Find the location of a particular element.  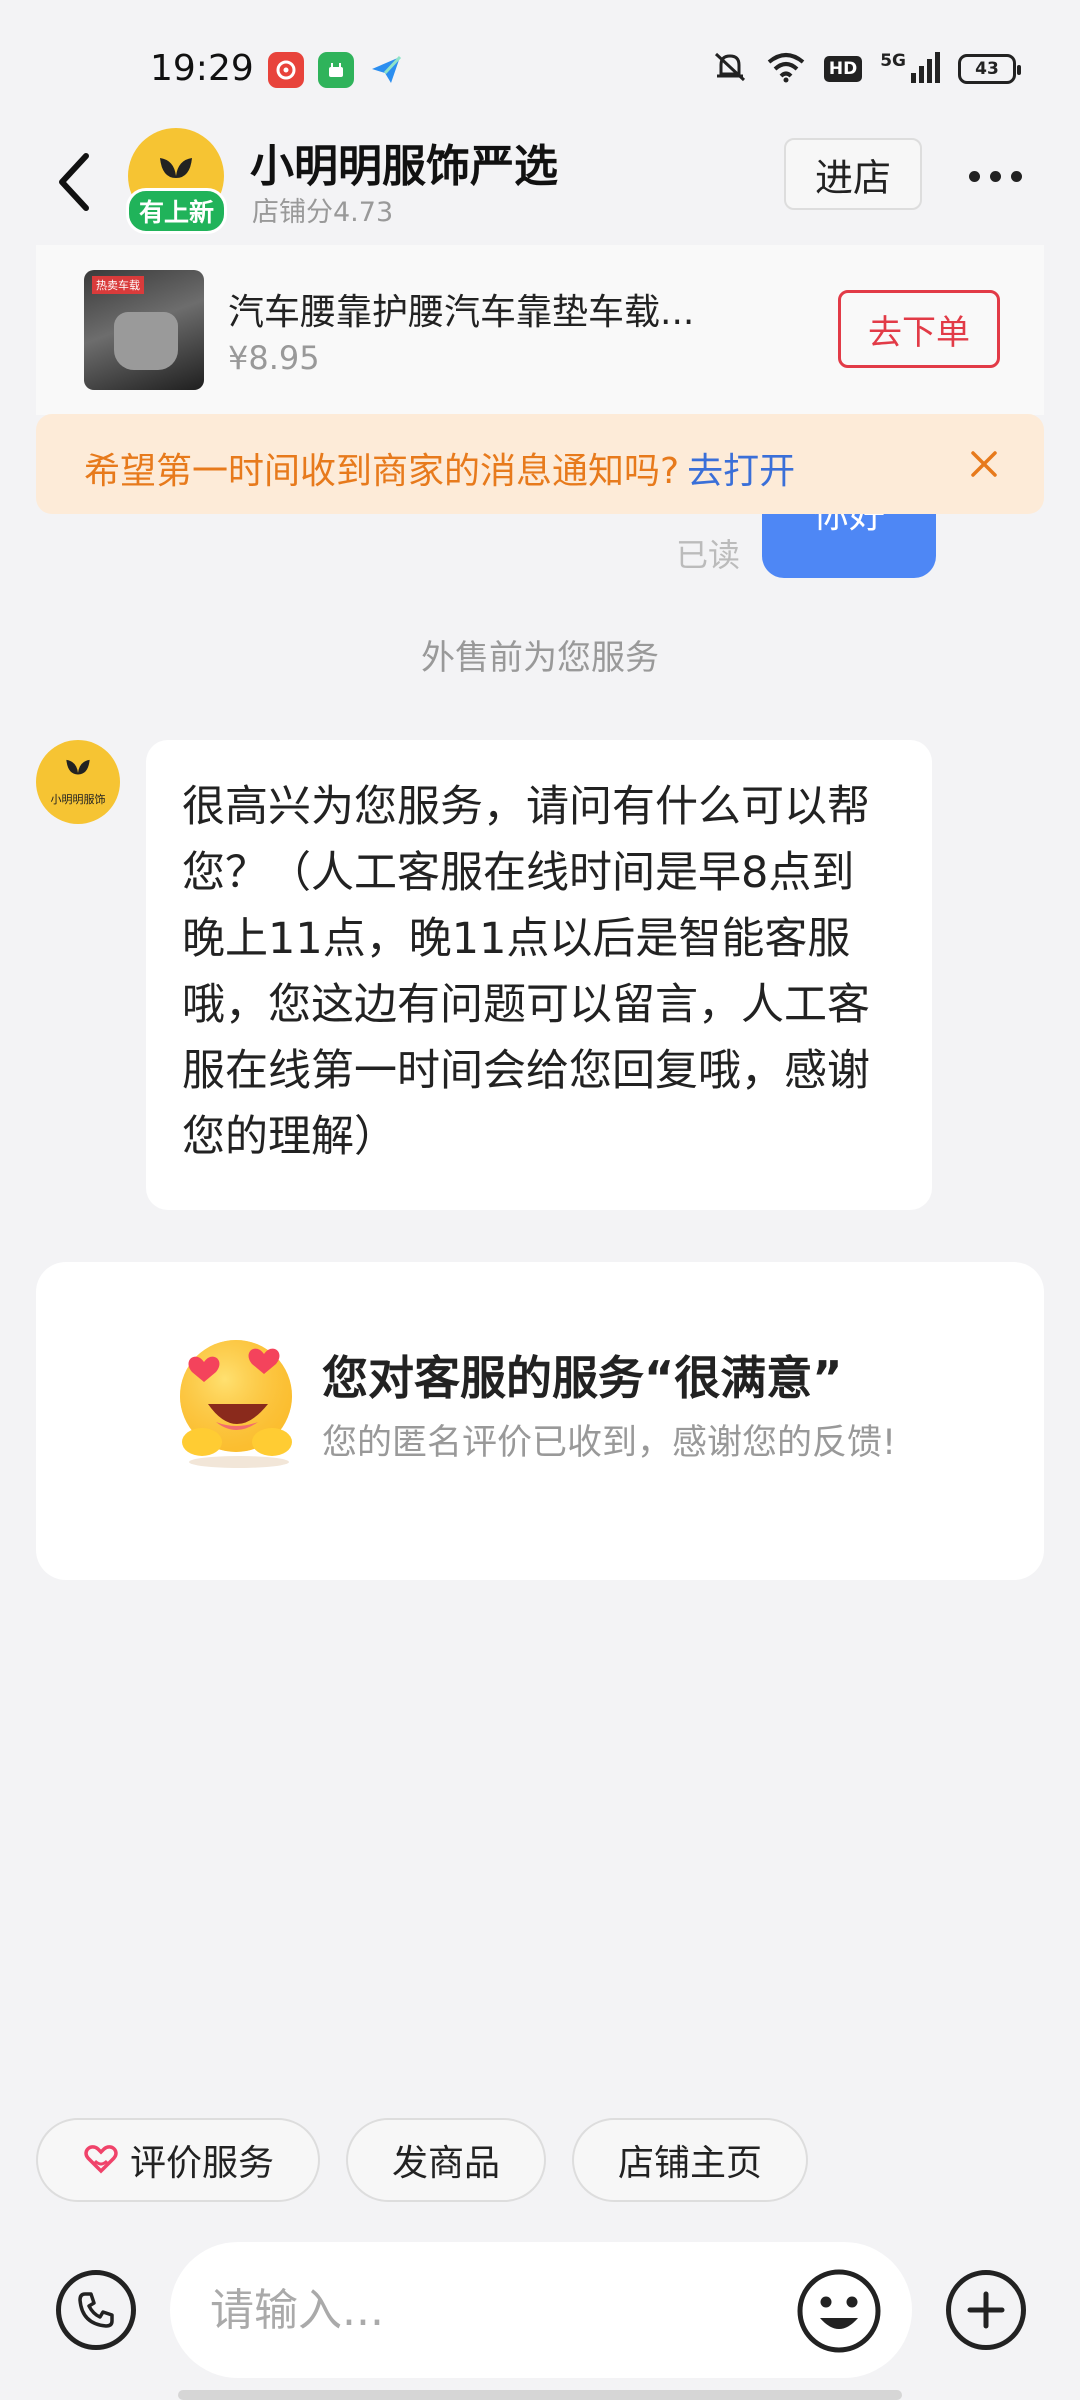

more-button is located at coordinates (995, 176).